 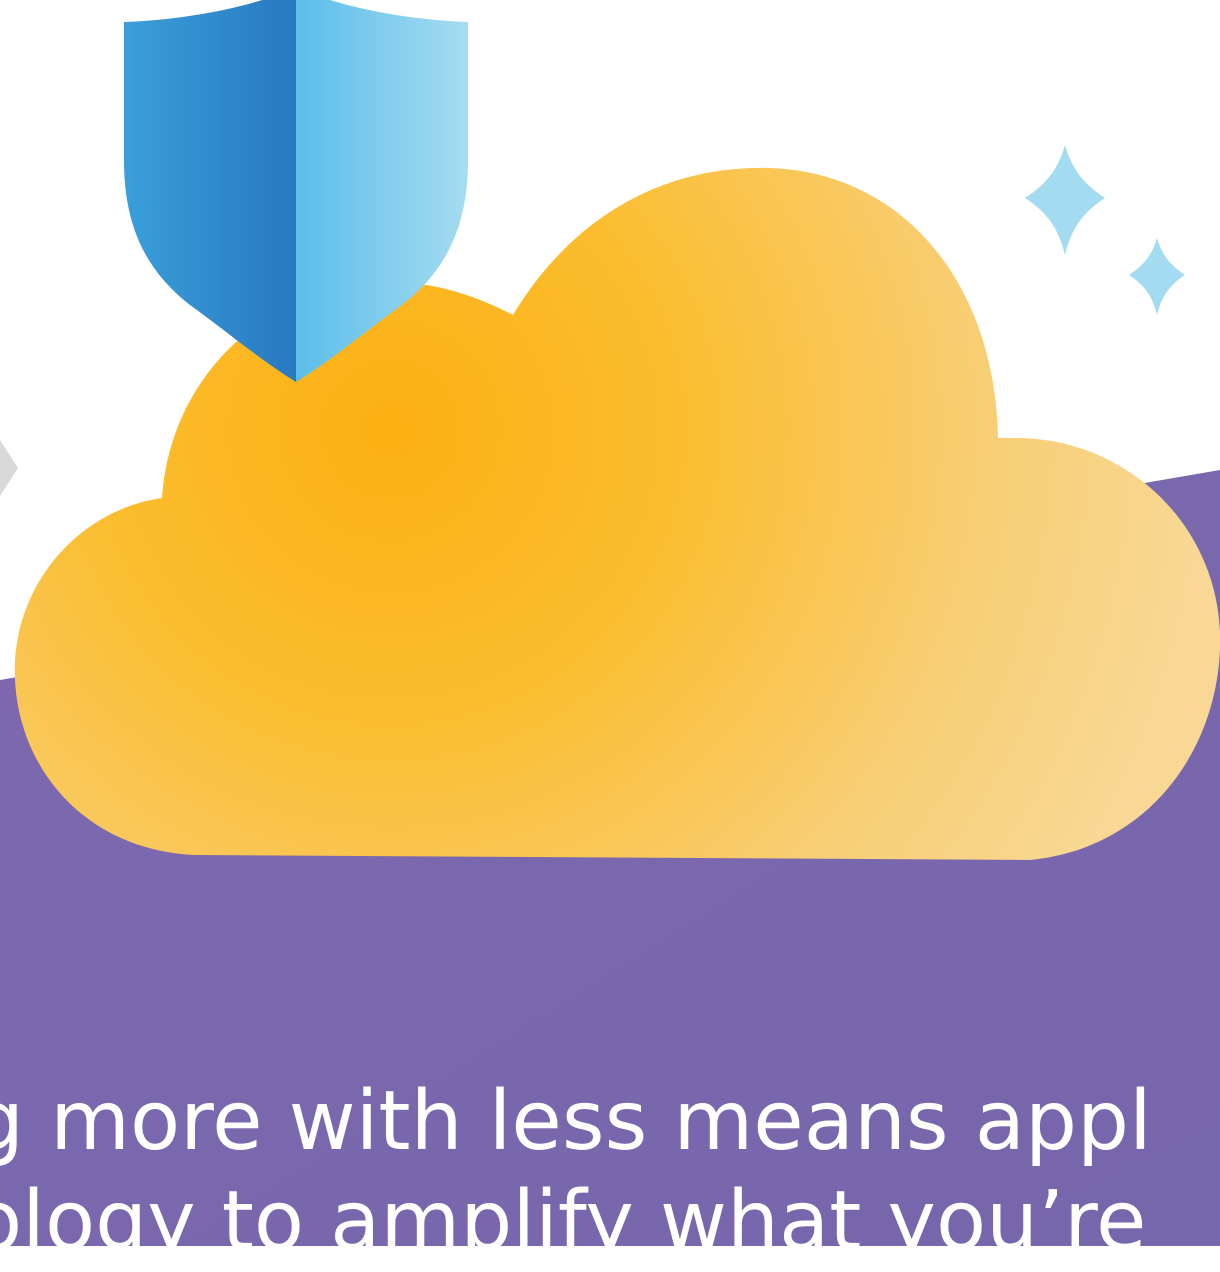 What do you see at coordinates (576, 1121) in the screenshot?
I see `caption-line-1: g more with less means appl` at bounding box center [576, 1121].